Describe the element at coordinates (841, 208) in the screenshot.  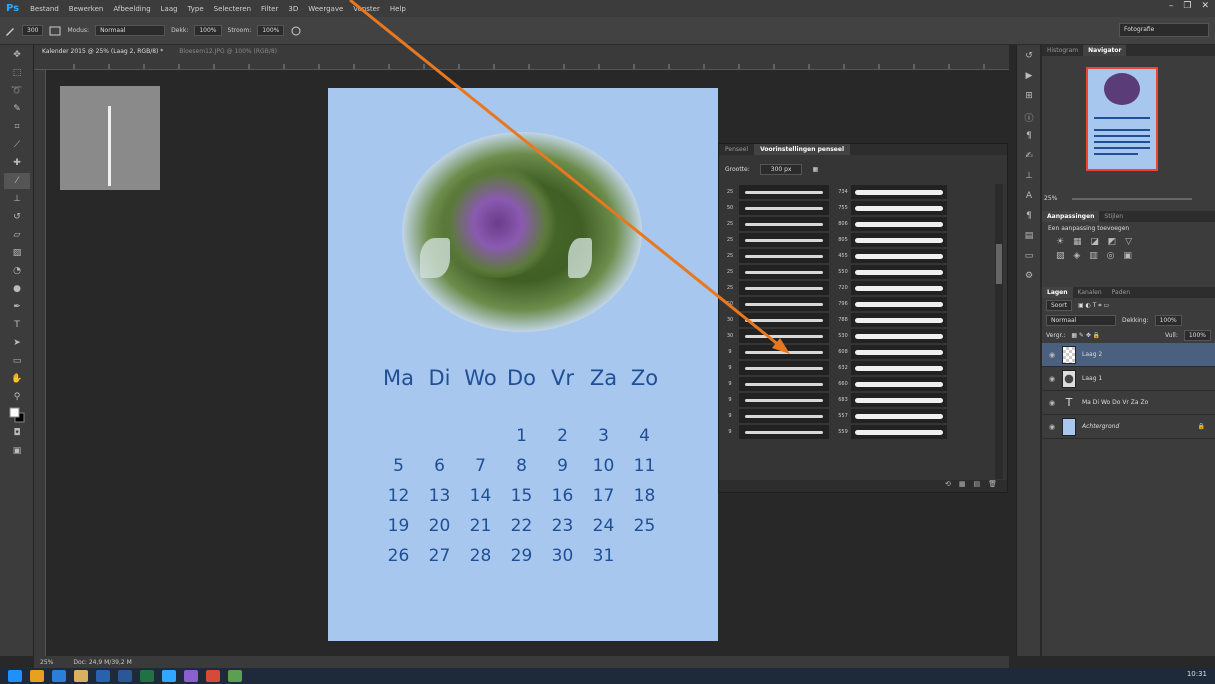
I see `brush-preset-row: 50 755` at that location.